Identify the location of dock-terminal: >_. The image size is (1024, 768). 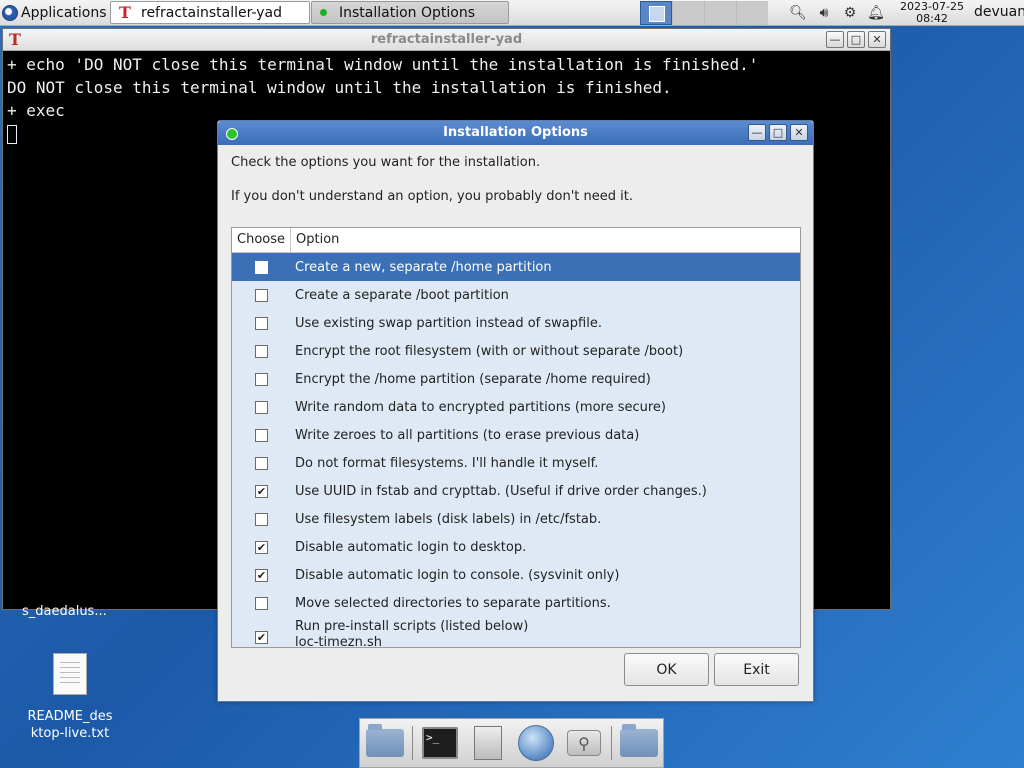
(440, 743).